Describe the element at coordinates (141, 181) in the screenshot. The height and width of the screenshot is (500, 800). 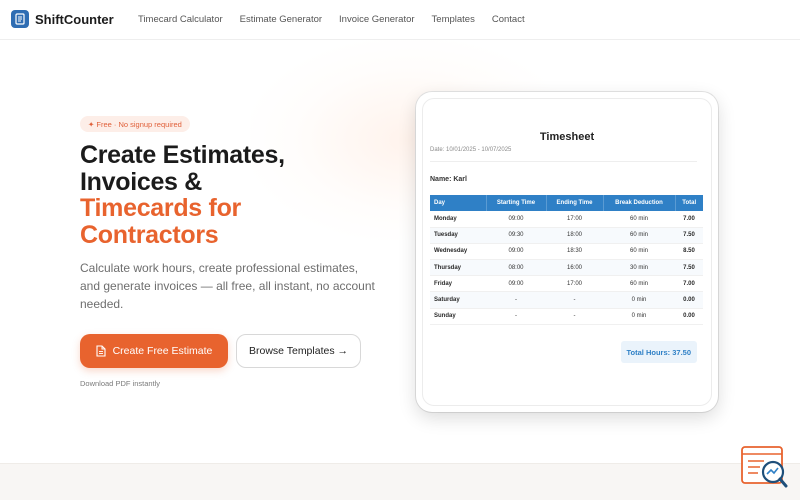
I see `hero-title-line-2: Invoices &` at that location.